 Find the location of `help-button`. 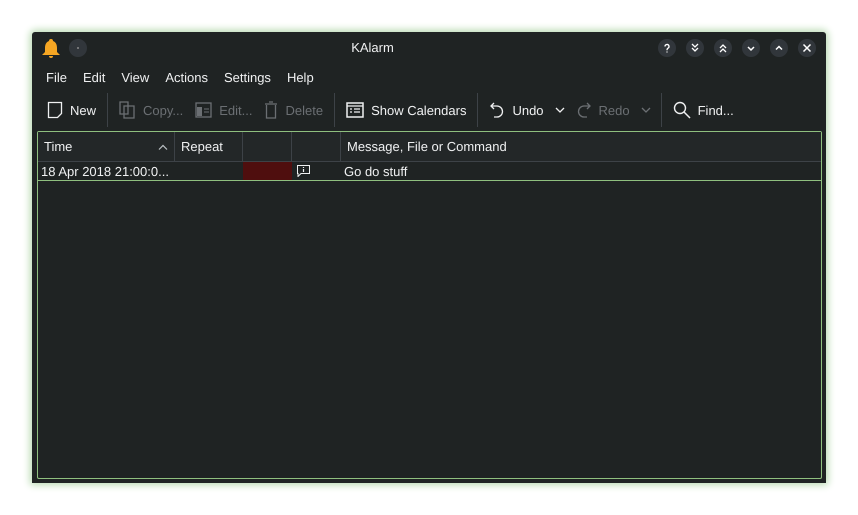

help-button is located at coordinates (667, 47).